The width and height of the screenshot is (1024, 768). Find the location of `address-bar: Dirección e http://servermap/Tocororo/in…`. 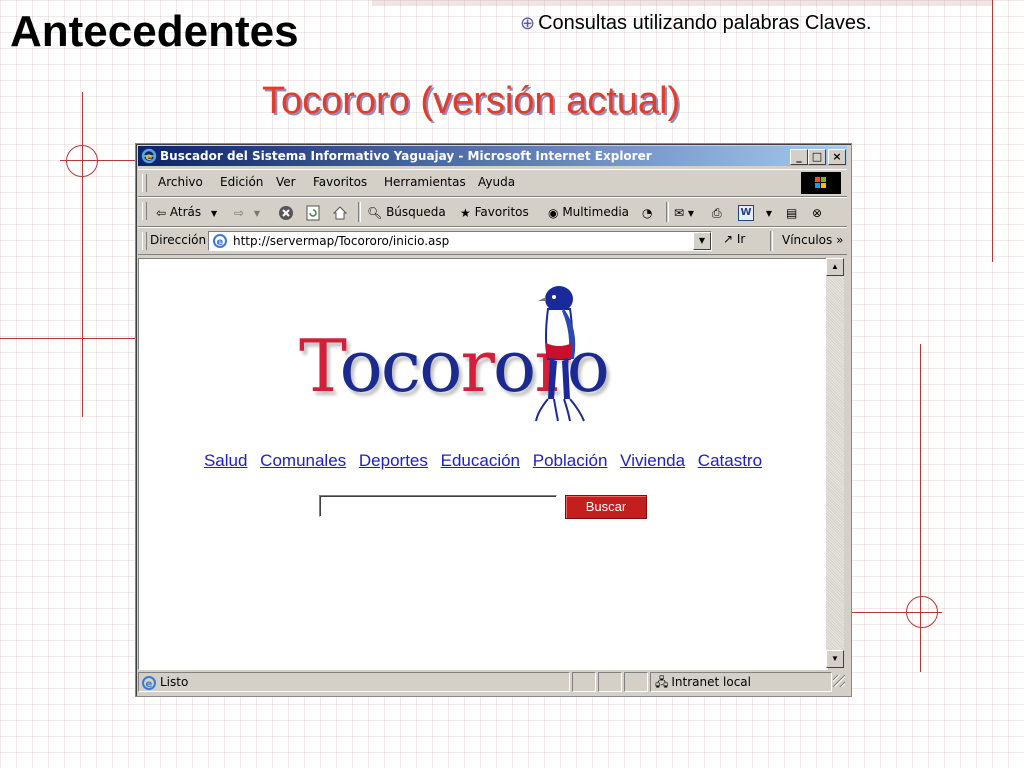

address-bar: Dirección e http://servermap/Tocororo/in… is located at coordinates (492, 241).